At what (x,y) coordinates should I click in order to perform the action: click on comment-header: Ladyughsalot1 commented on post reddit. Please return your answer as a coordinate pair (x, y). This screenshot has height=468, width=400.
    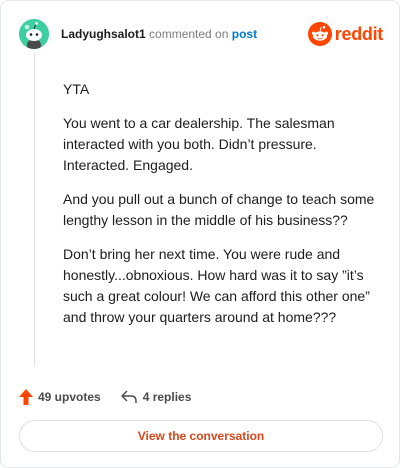
    Looking at the image, I should click on (201, 34).